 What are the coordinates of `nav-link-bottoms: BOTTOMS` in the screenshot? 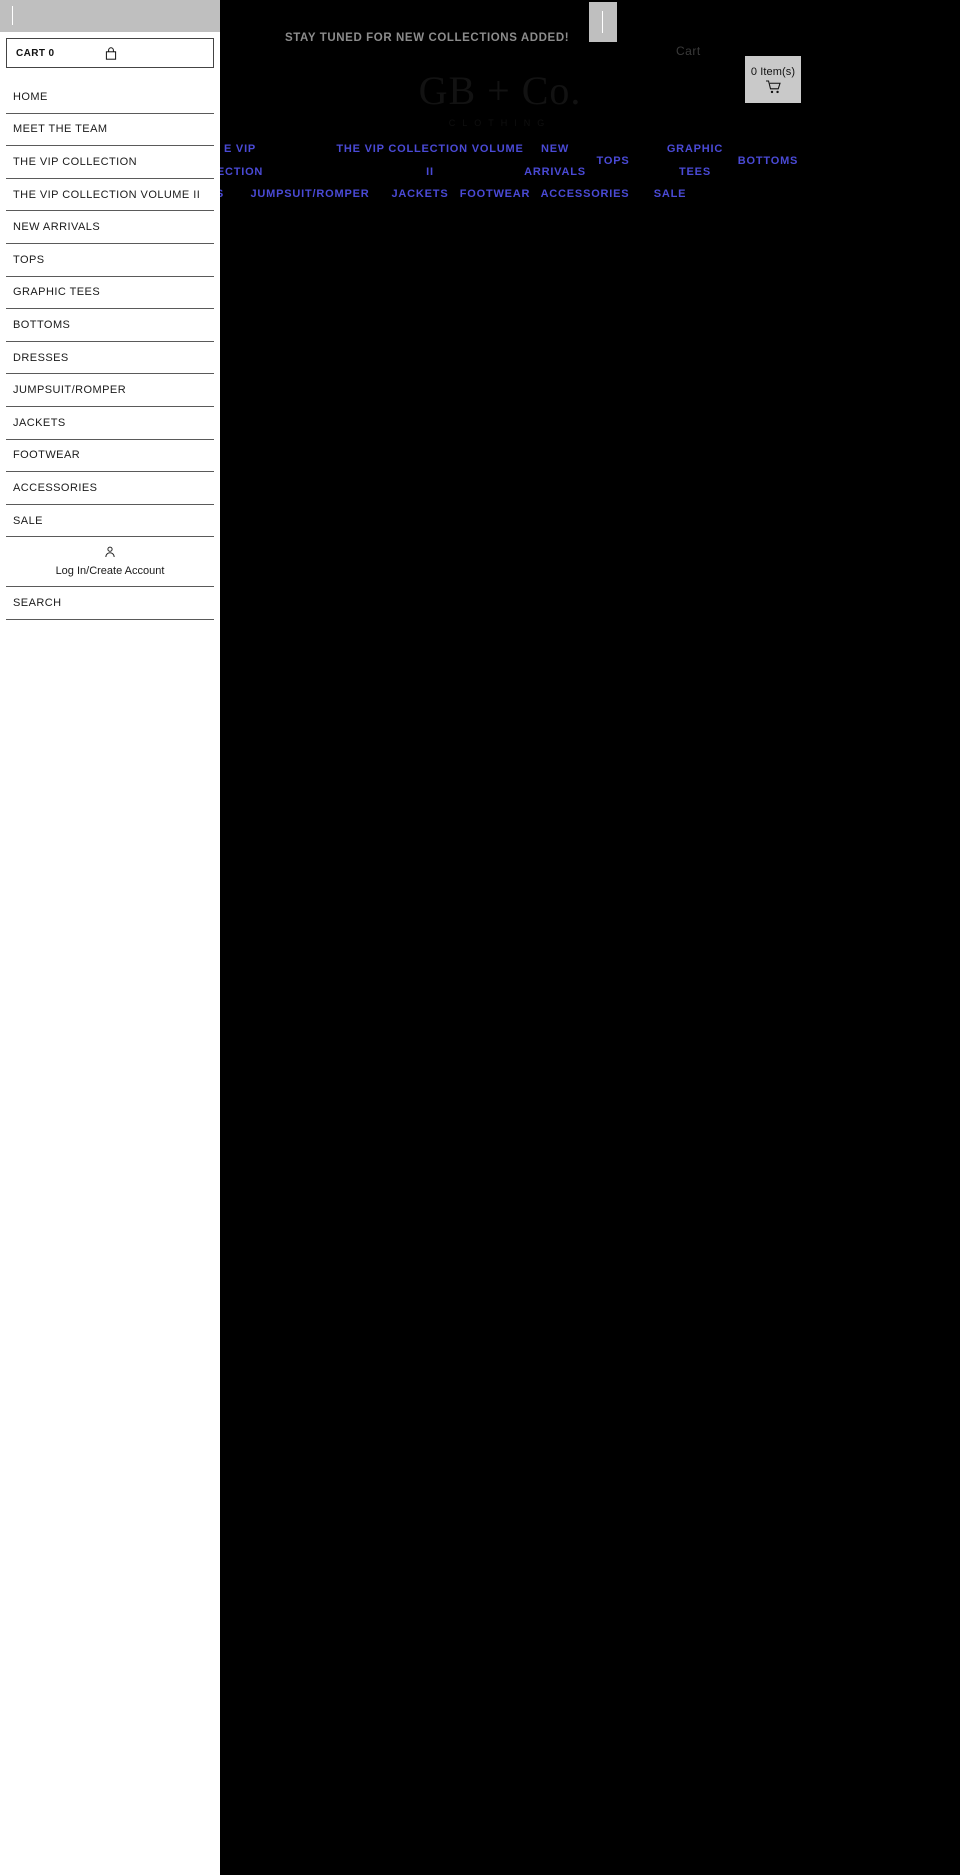 It's located at (768, 161).